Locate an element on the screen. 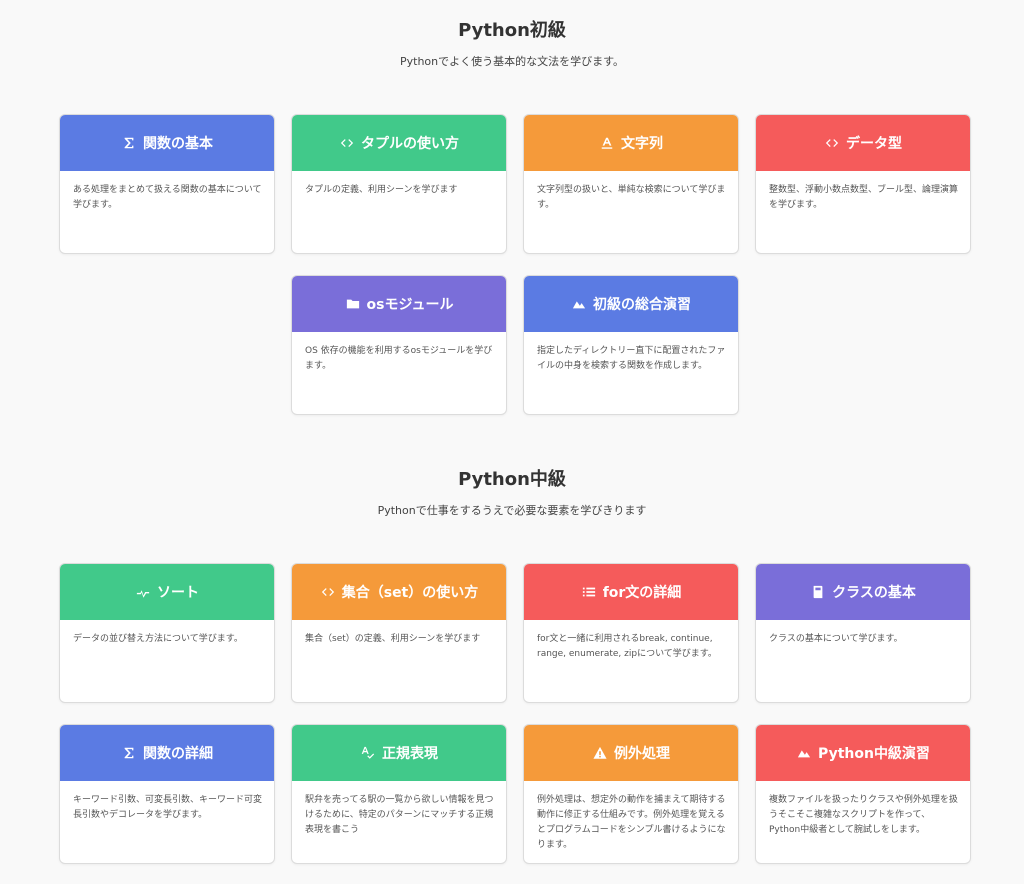  card-description: 指定したディレクトリー直下に配置されたファイルの中身を検索する関数を作成します。 is located at coordinates (631, 358).